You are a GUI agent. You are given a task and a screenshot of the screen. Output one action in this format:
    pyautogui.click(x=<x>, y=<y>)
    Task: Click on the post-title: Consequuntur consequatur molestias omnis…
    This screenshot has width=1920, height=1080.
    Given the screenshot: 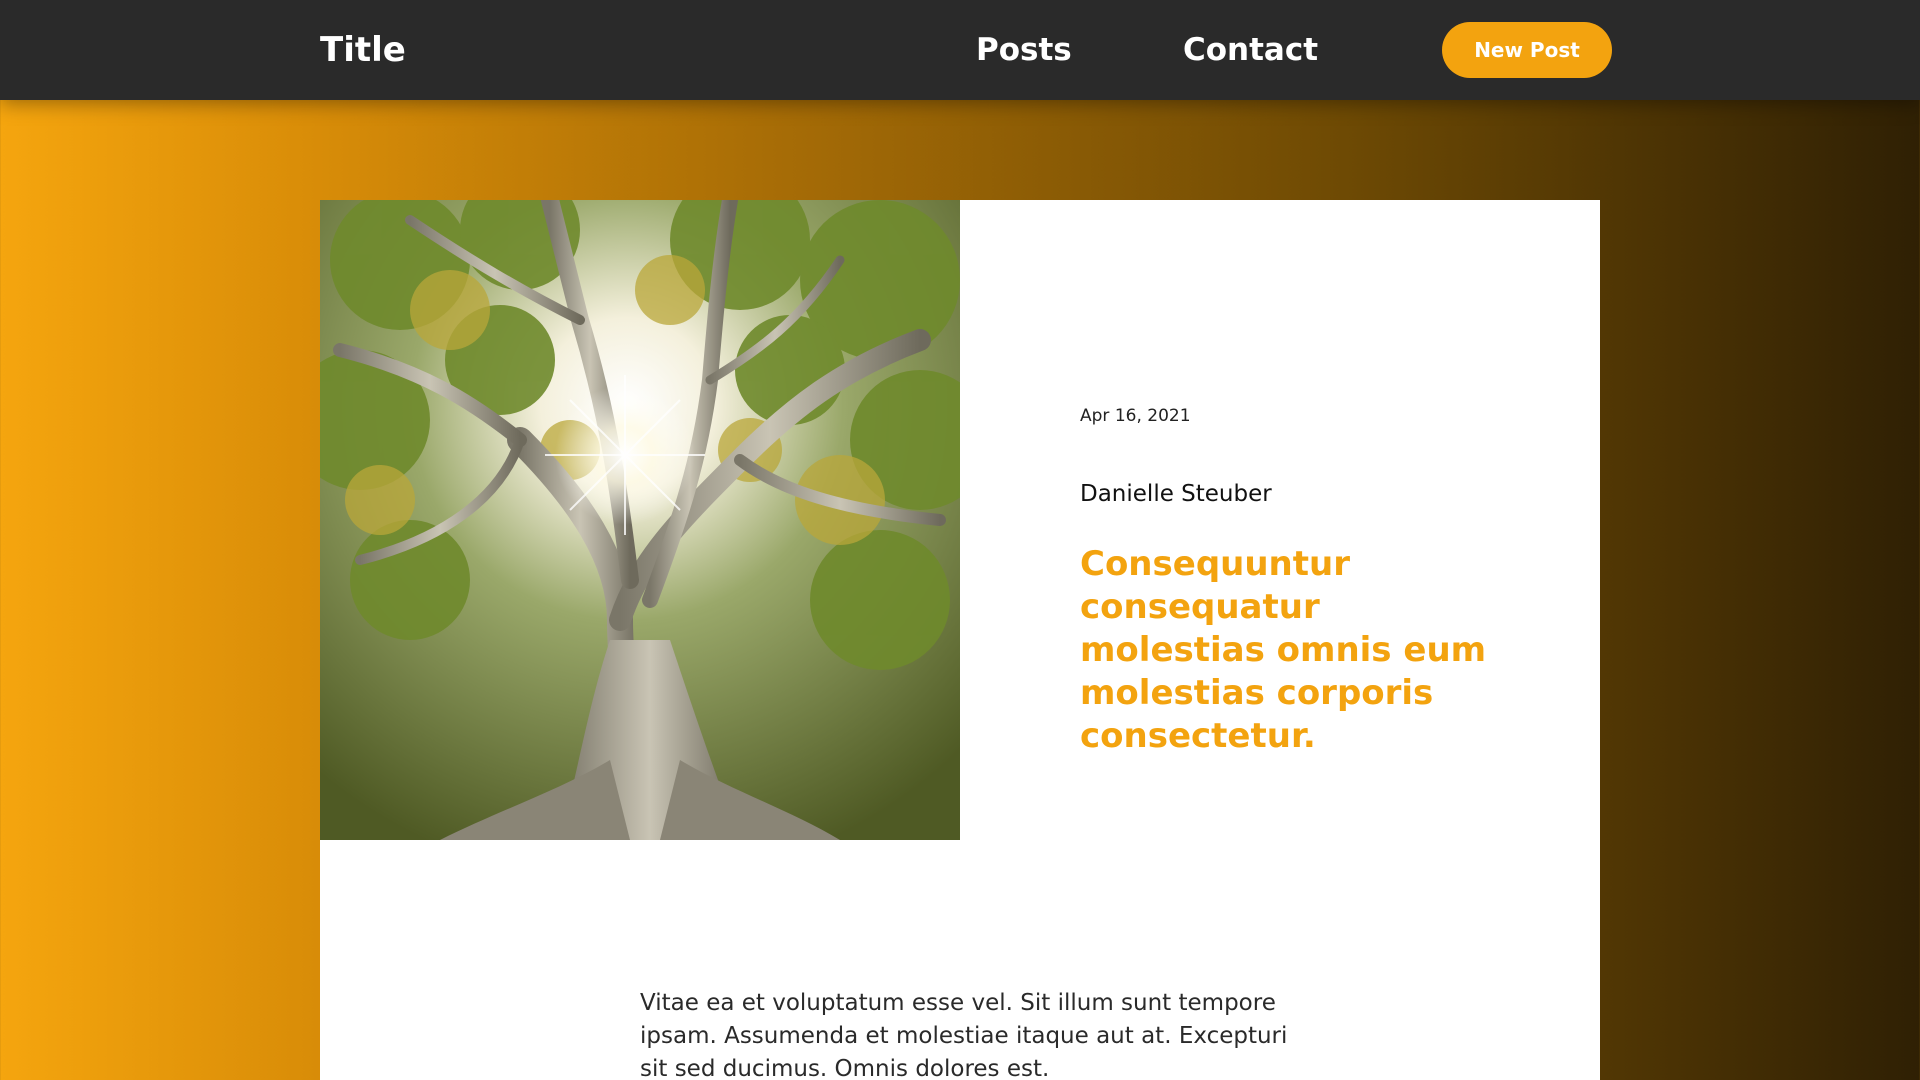 What is the action you would take?
    pyautogui.click(x=1283, y=650)
    